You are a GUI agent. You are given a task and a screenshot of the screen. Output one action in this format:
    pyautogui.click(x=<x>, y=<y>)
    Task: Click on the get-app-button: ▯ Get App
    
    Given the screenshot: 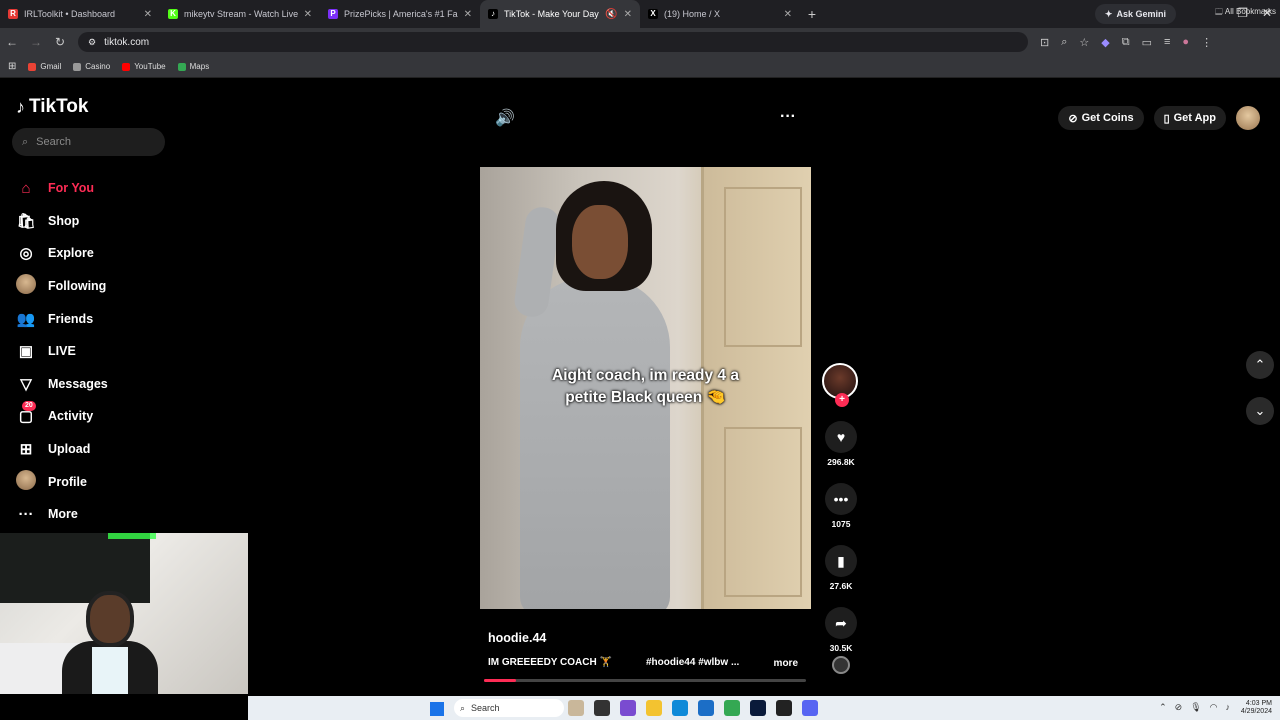 What is the action you would take?
    pyautogui.click(x=1189, y=118)
    